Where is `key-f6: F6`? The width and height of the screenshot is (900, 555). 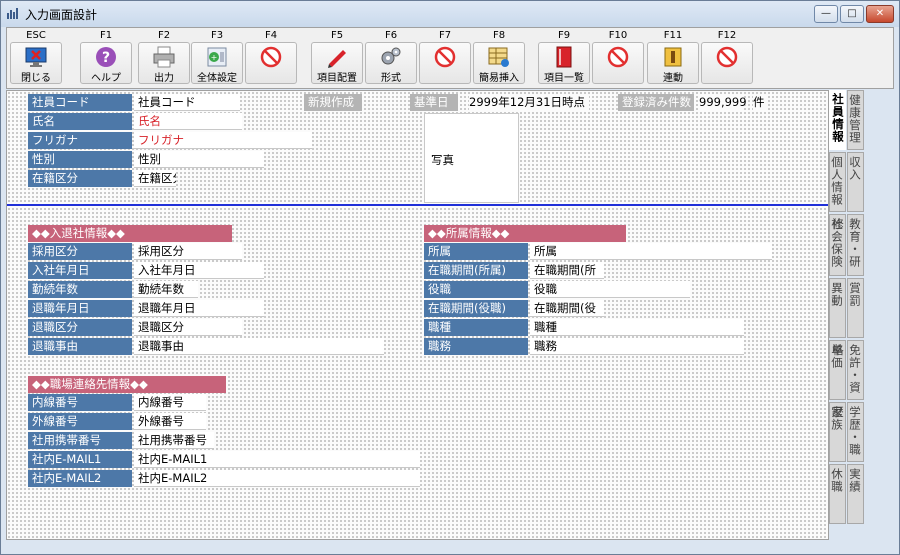 key-f6: F6 is located at coordinates (391, 35).